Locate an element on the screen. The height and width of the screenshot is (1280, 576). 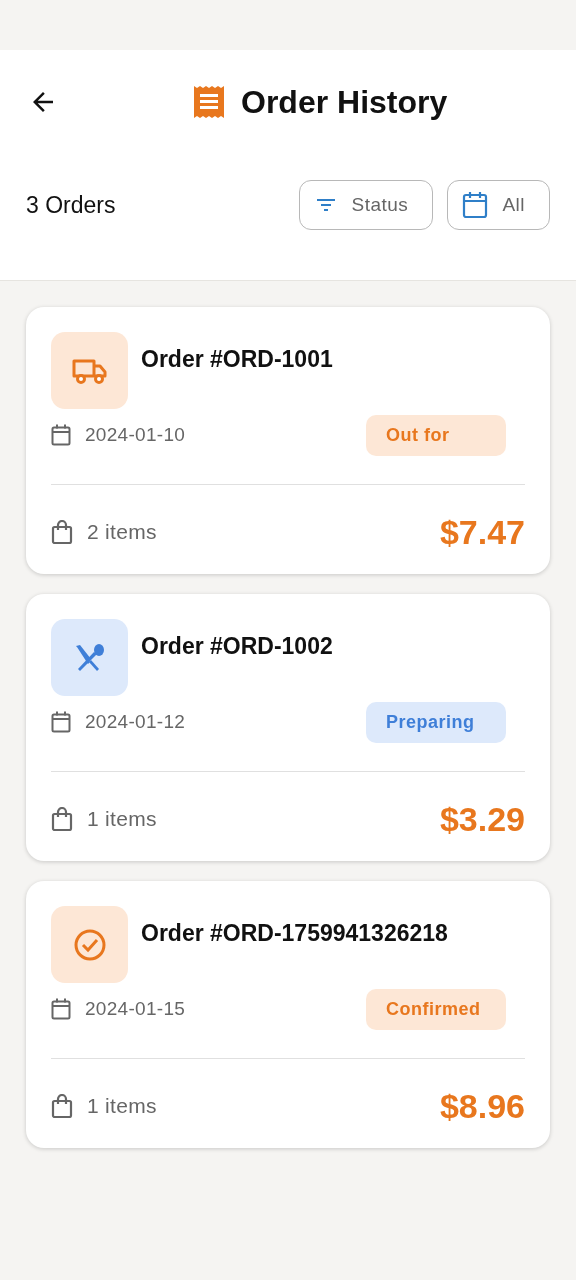
date-filter-button: All is located at coordinates (498, 205).